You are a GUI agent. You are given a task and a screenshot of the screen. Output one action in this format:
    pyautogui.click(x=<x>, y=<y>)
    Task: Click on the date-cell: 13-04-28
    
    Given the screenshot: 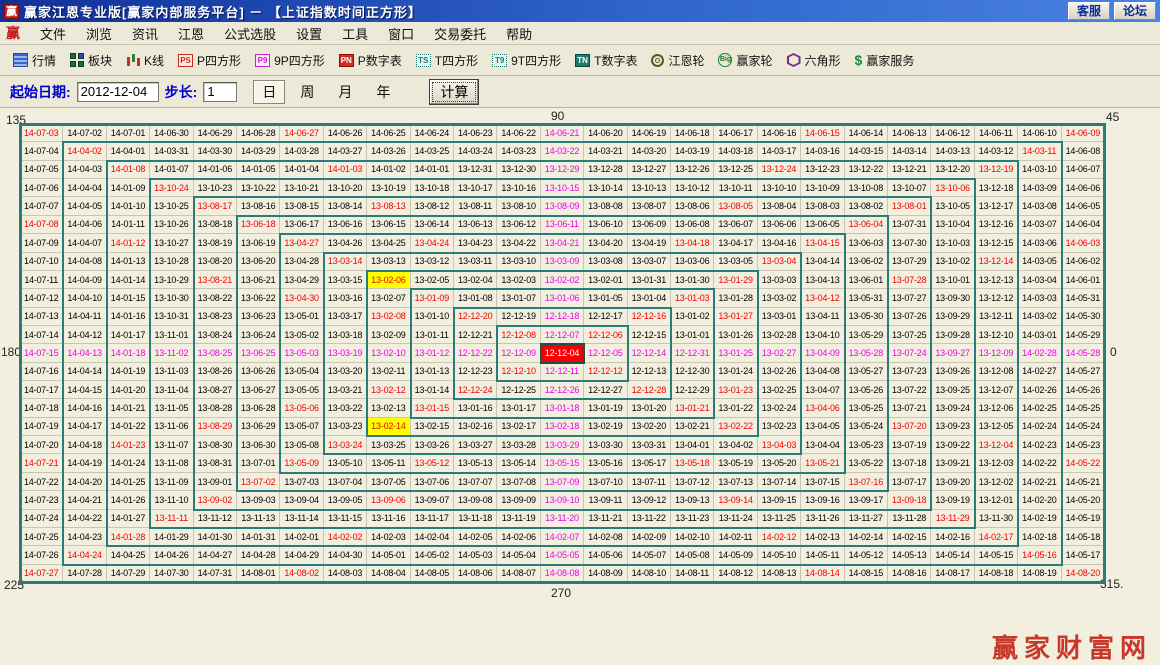 What is the action you would take?
    pyautogui.click(x=302, y=261)
    